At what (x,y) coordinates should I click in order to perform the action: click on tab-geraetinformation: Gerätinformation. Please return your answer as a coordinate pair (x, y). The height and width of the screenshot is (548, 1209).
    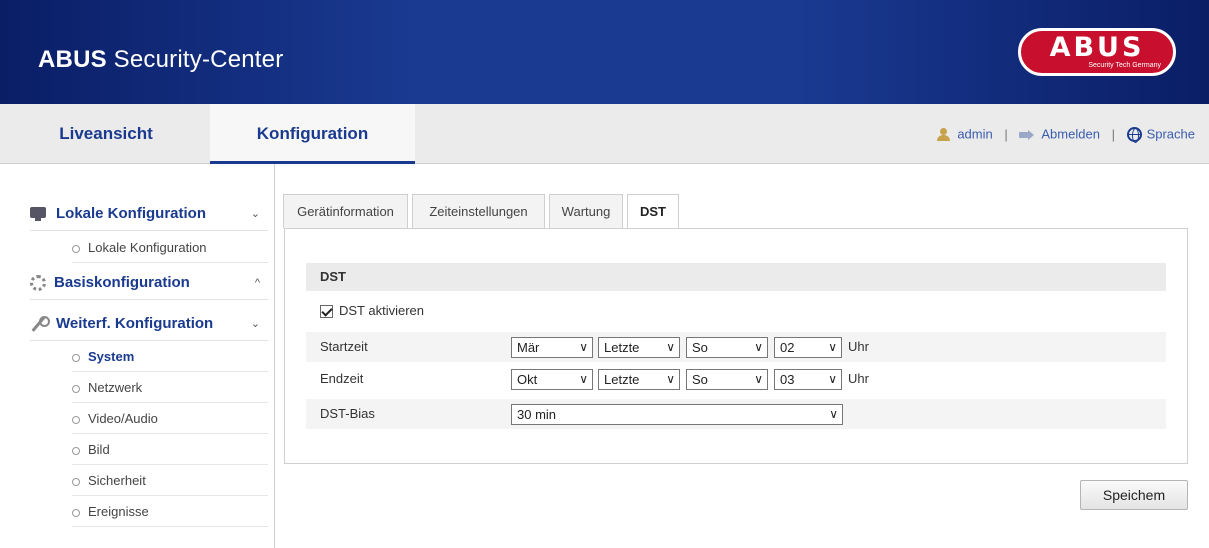
    Looking at the image, I should click on (345, 211).